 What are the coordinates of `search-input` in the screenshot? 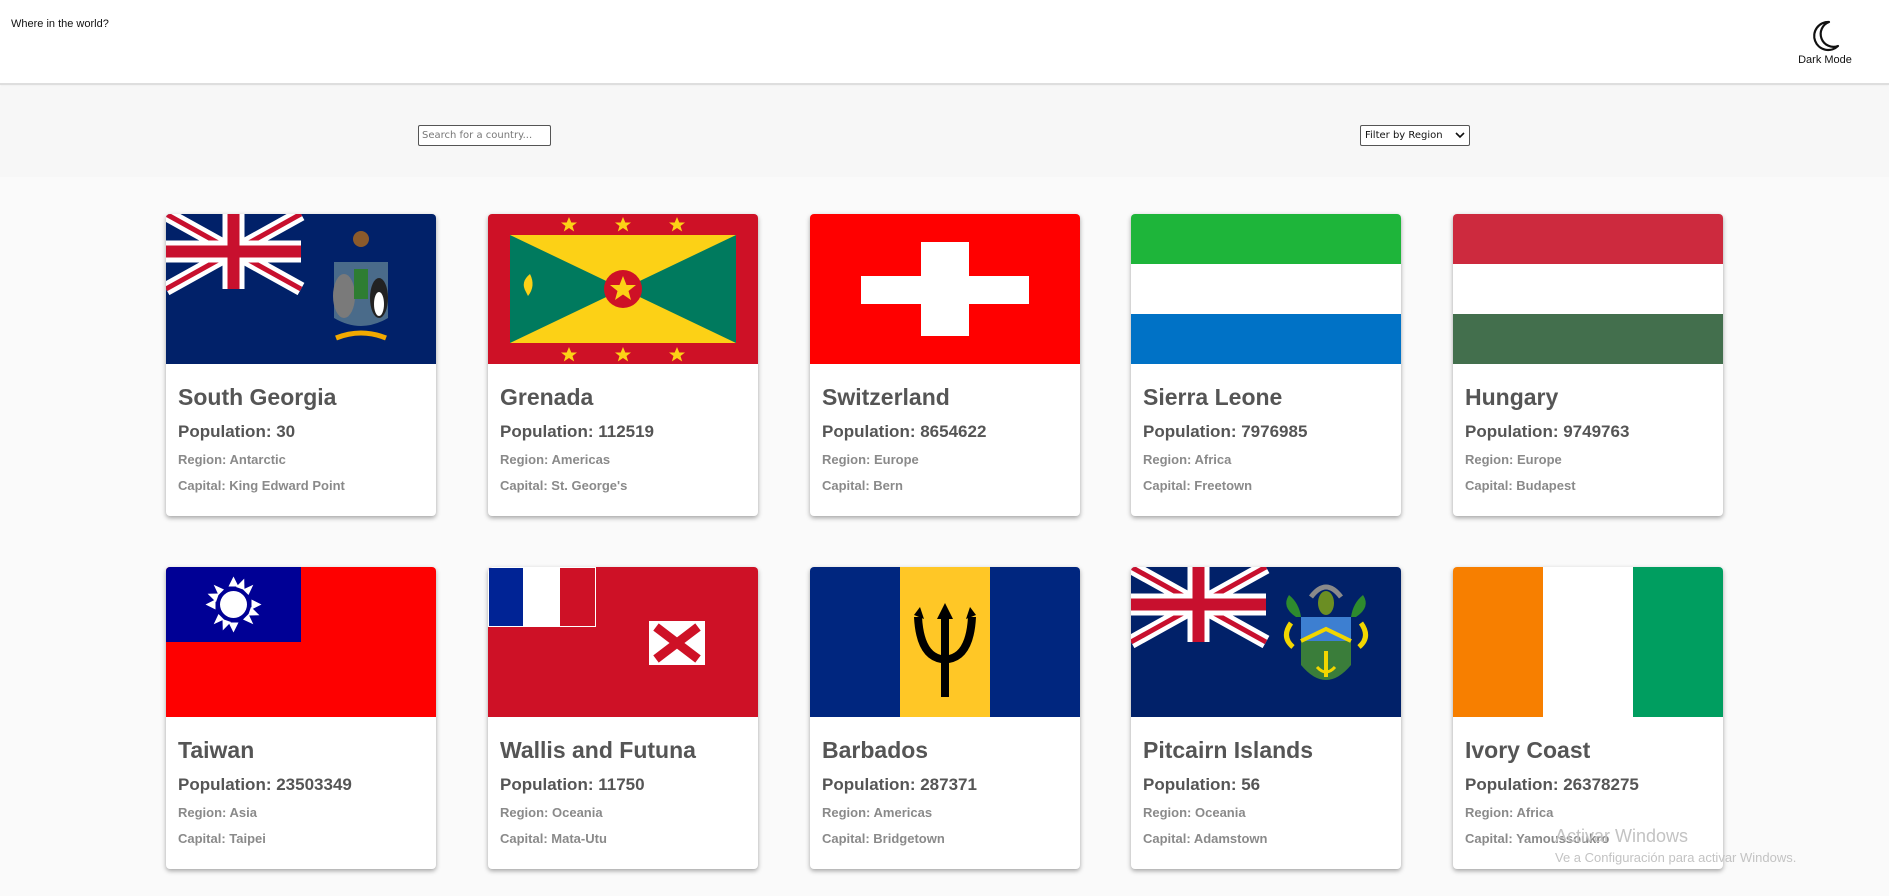 It's located at (484, 135).